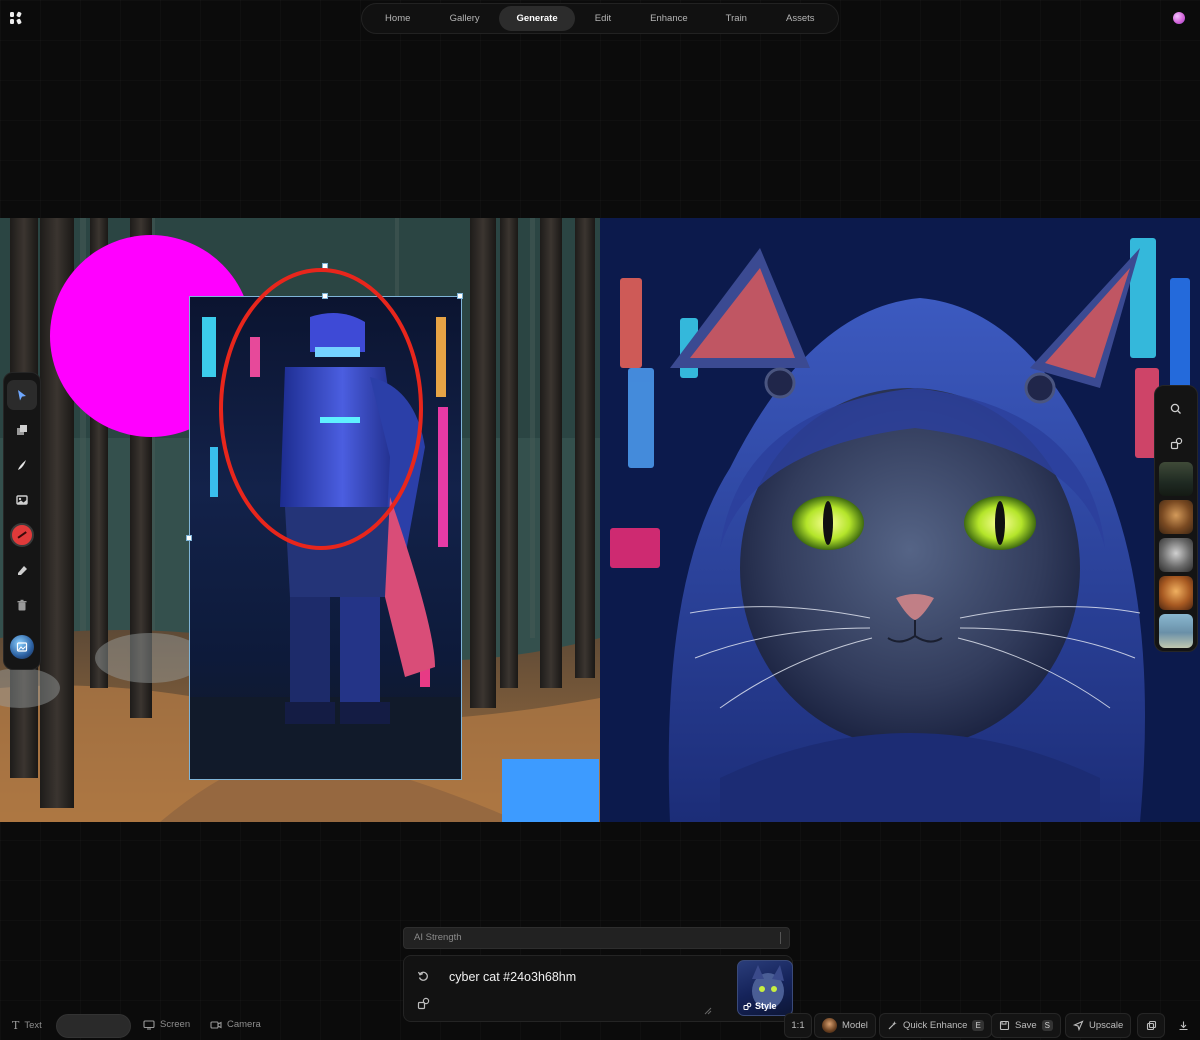 The height and width of the screenshot is (1040, 1200). Describe the element at coordinates (1047, 1025) in the screenshot. I see `shortcut-key: S` at that location.